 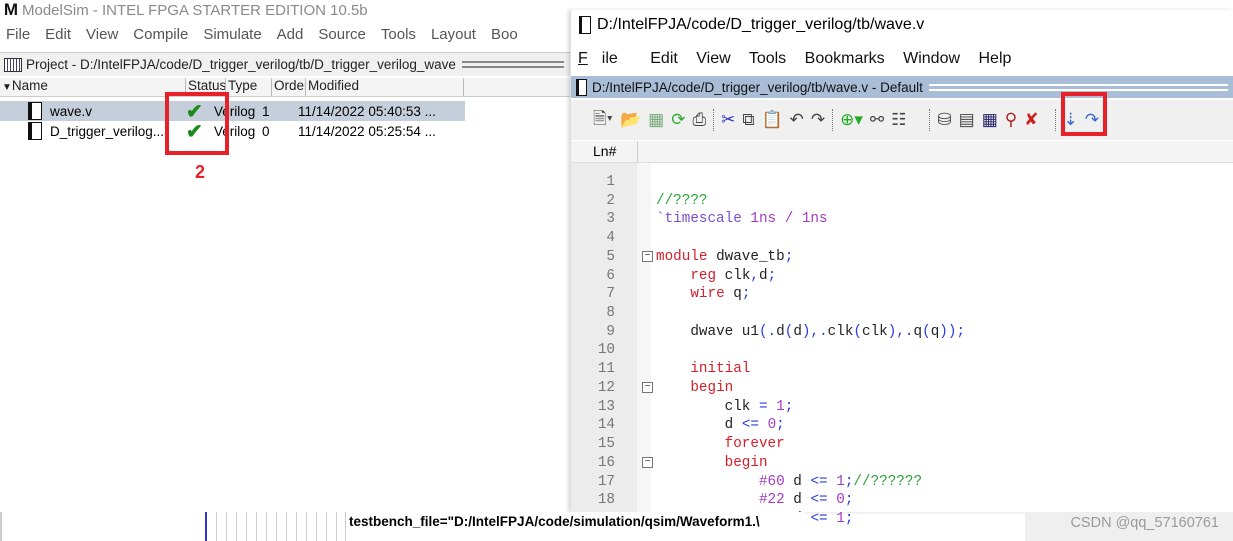 What do you see at coordinates (656, 120) in the screenshot?
I see `save-icon: ▦` at bounding box center [656, 120].